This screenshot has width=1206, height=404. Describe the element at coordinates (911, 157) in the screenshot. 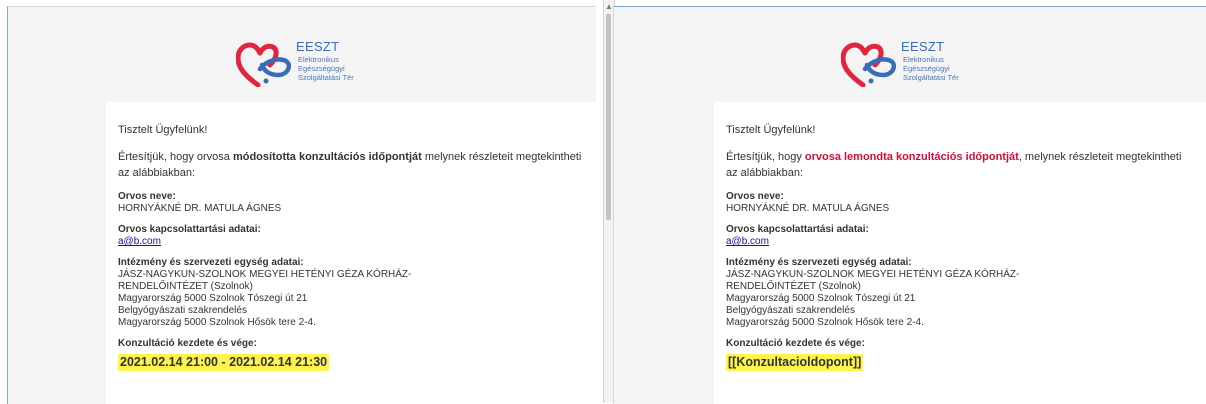

I see `intro-emphasis: orvosa lemondta konzultációs időpontját` at that location.